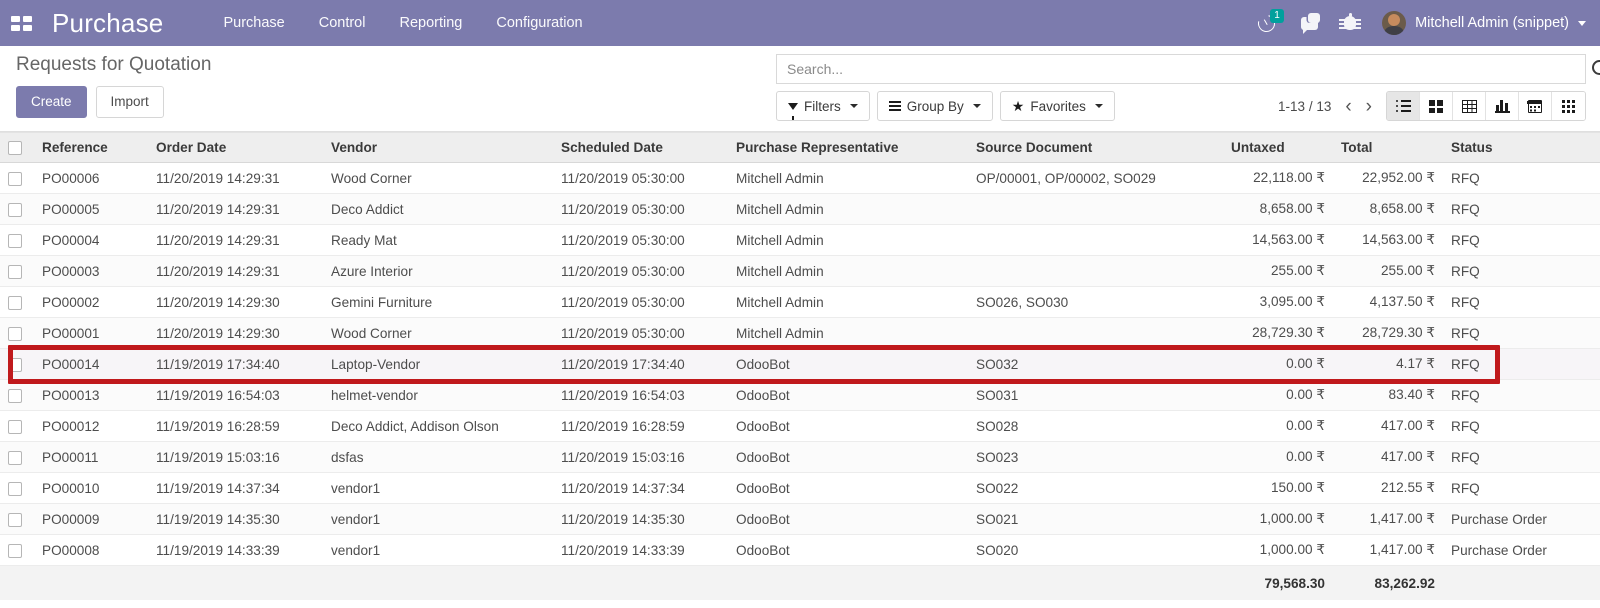  I want to click on kanban-view-icon, so click(1436, 106).